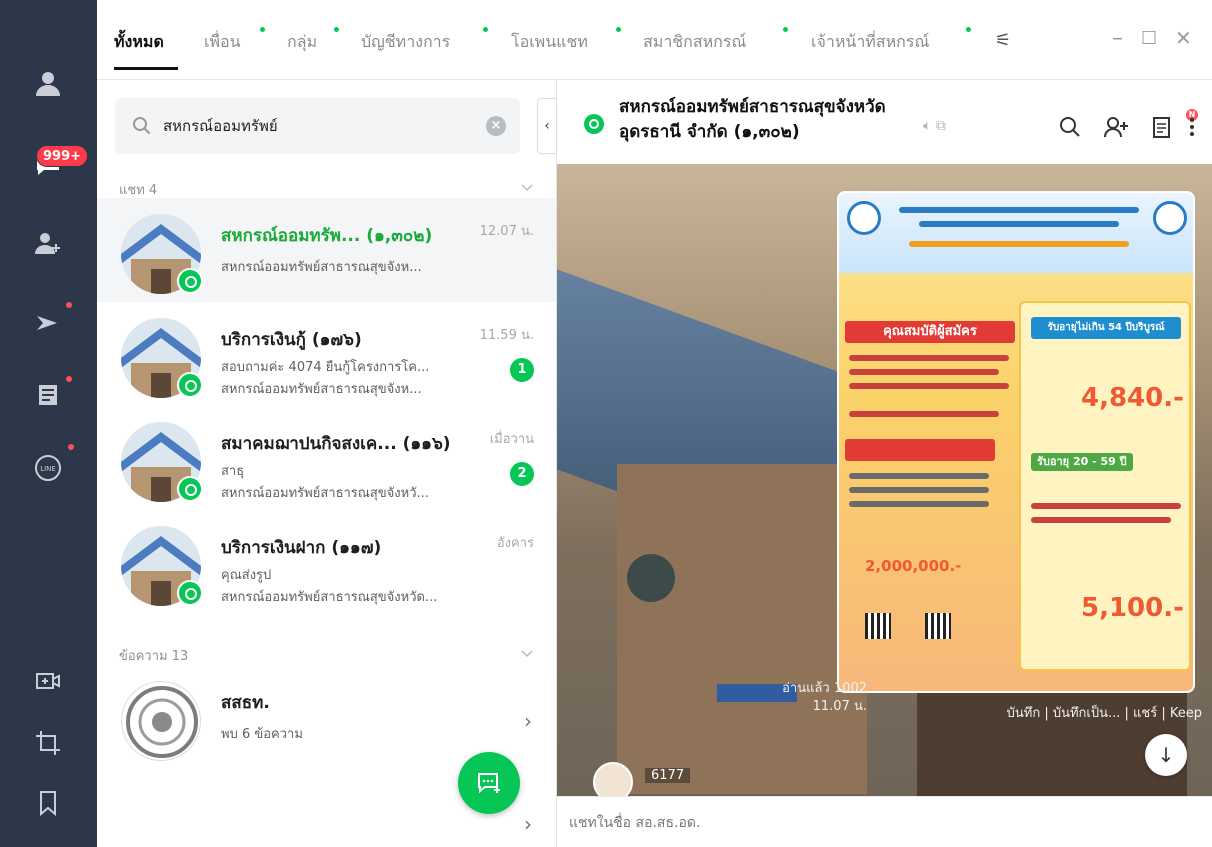 The height and width of the screenshot is (847, 1212). What do you see at coordinates (824, 688) in the screenshot?
I see `read-count: อ่านแล้ว 1002` at bounding box center [824, 688].